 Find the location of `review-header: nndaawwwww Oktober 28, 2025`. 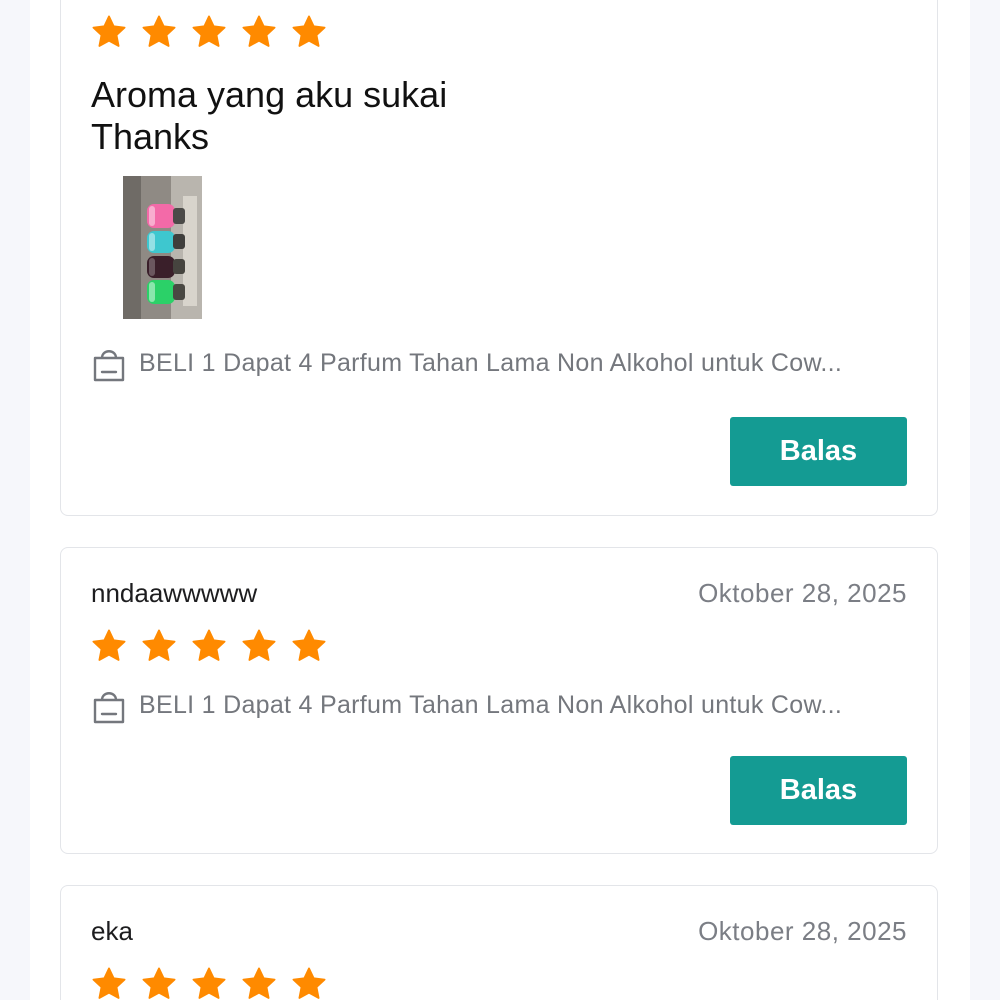

review-header: nndaawwwww Oktober 28, 2025 is located at coordinates (499, 593).